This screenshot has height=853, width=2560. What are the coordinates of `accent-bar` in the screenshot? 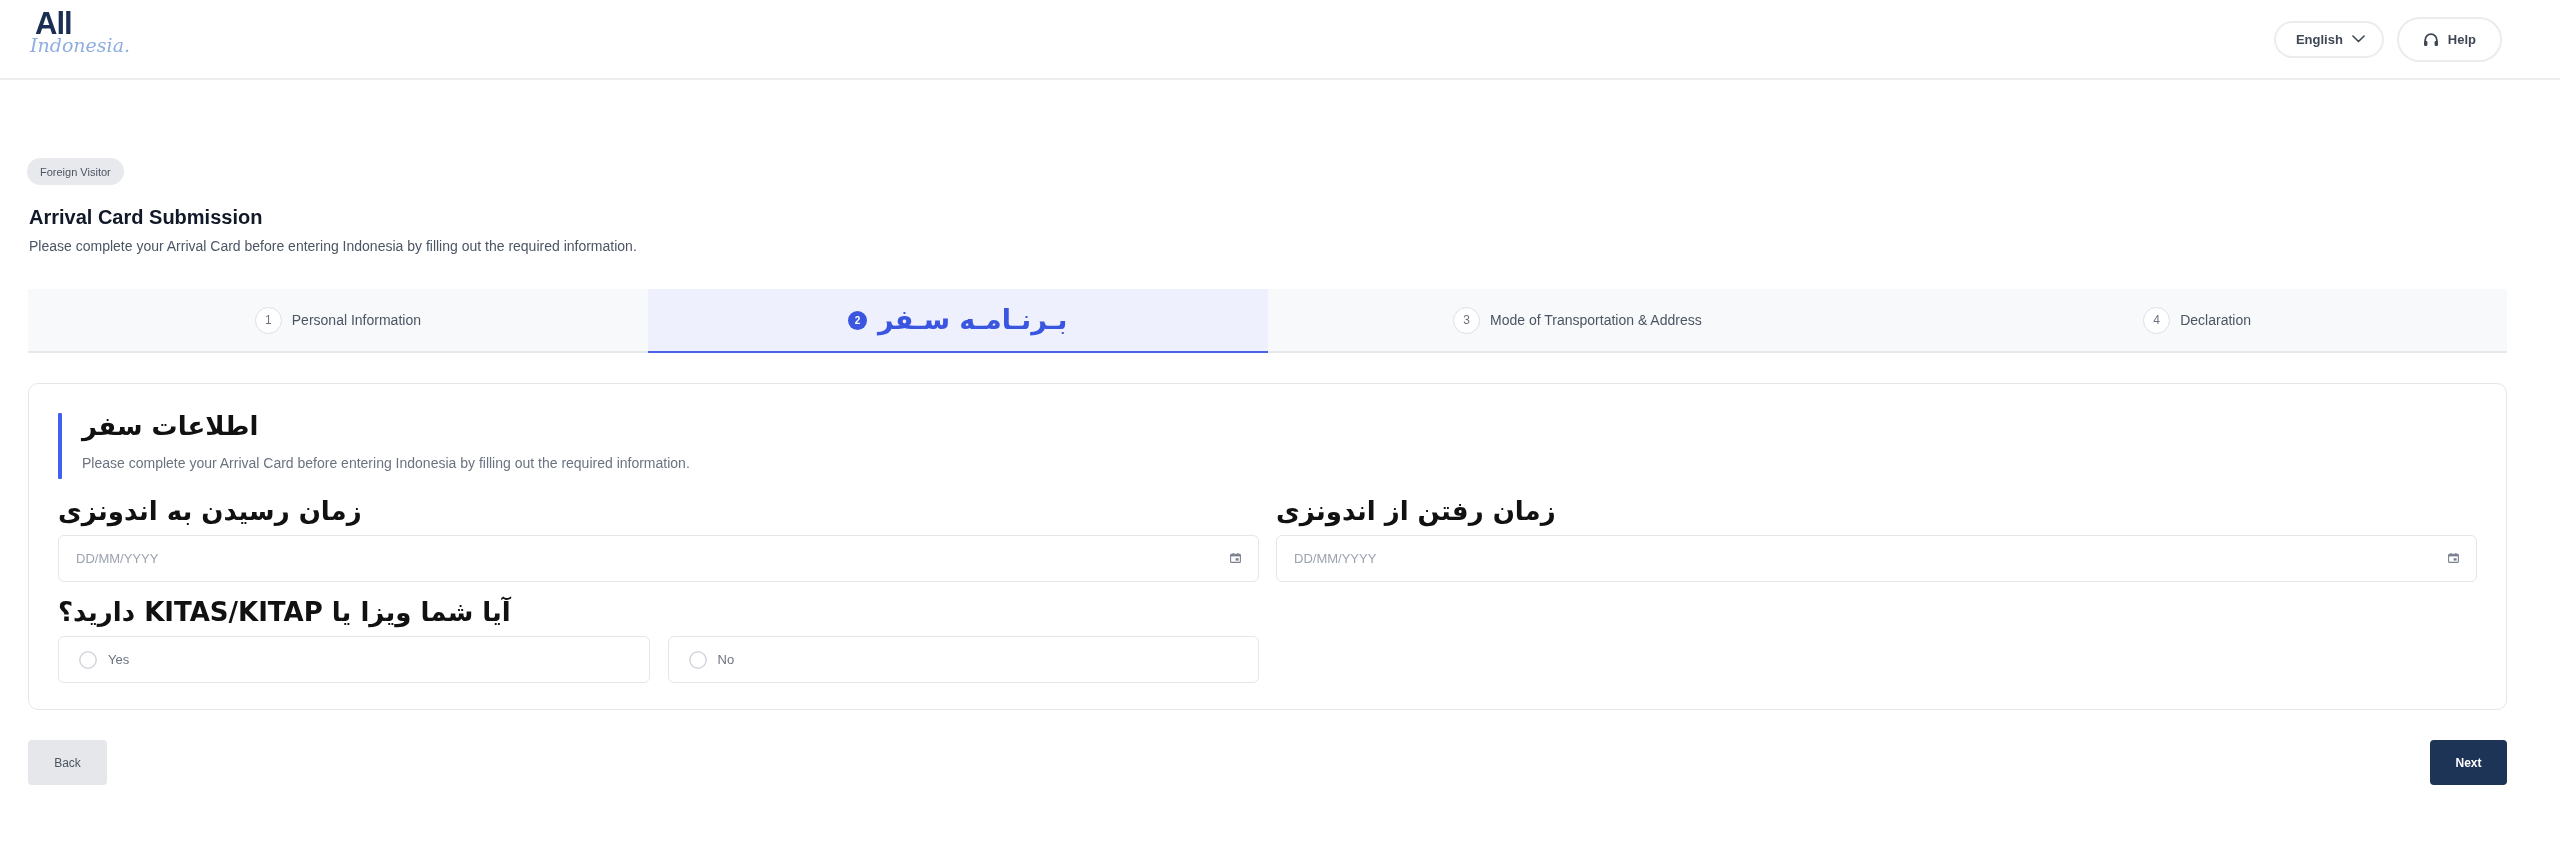 It's located at (60, 446).